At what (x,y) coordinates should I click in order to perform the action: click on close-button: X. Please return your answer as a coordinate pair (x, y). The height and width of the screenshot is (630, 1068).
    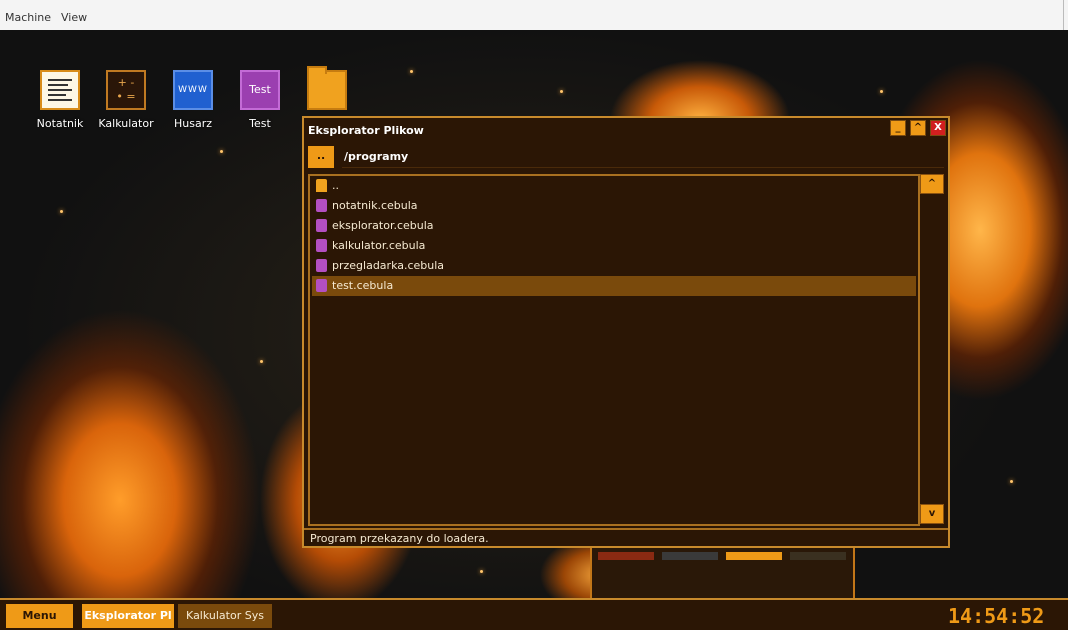
    Looking at the image, I should click on (938, 128).